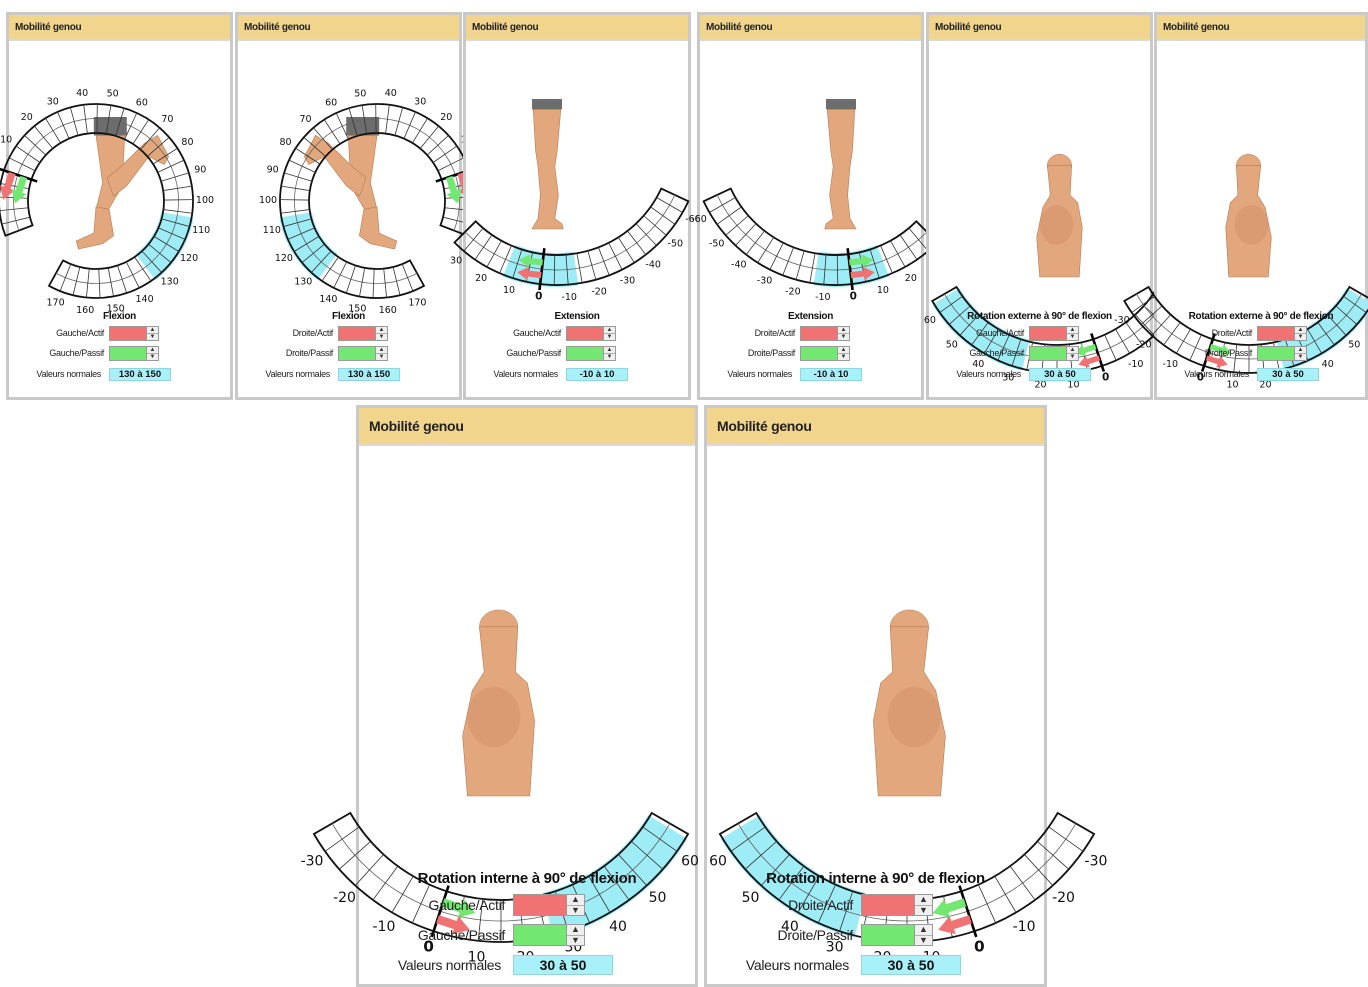 The image size is (1368, 987). What do you see at coordinates (309, 353) in the screenshot?
I see `passive-value-label: Droite/Passif` at bounding box center [309, 353].